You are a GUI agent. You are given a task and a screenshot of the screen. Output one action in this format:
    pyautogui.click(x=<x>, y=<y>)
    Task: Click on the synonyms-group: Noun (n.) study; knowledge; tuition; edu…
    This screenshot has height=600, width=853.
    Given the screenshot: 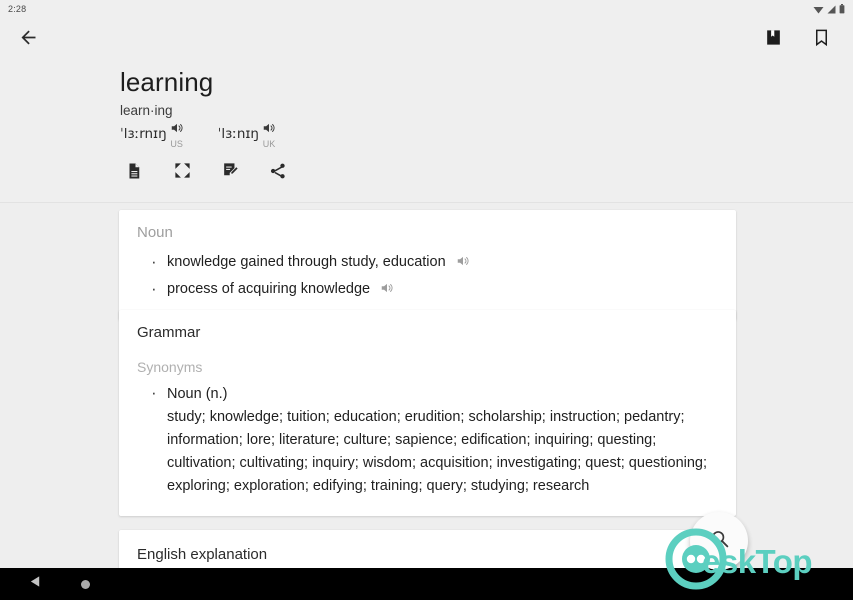 What is the action you would take?
    pyautogui.click(x=427, y=439)
    